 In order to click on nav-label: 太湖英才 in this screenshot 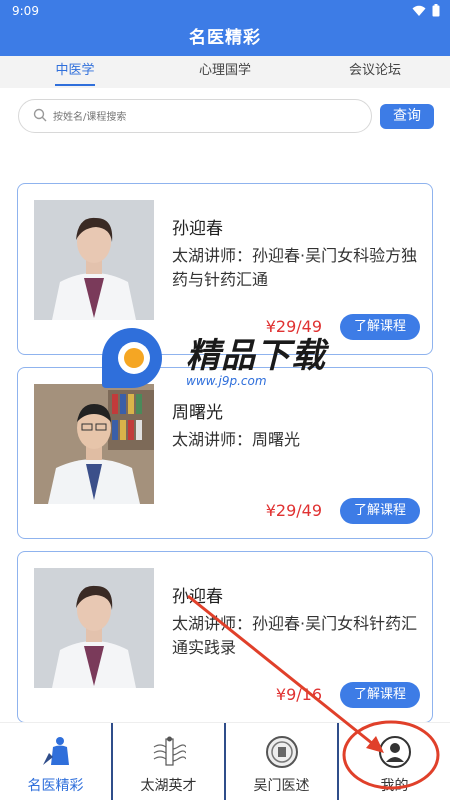, I will do `click(168, 786)`.